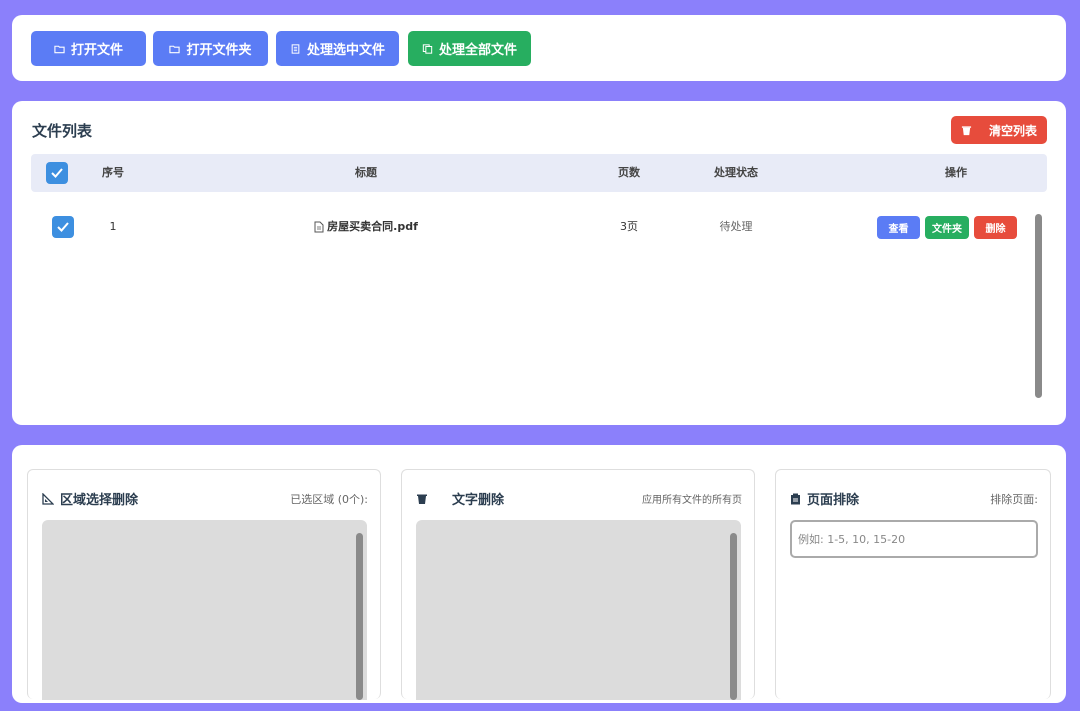  I want to click on region-delete-panel: 区域选择删除 已选区域 (0个):, so click(204, 584).